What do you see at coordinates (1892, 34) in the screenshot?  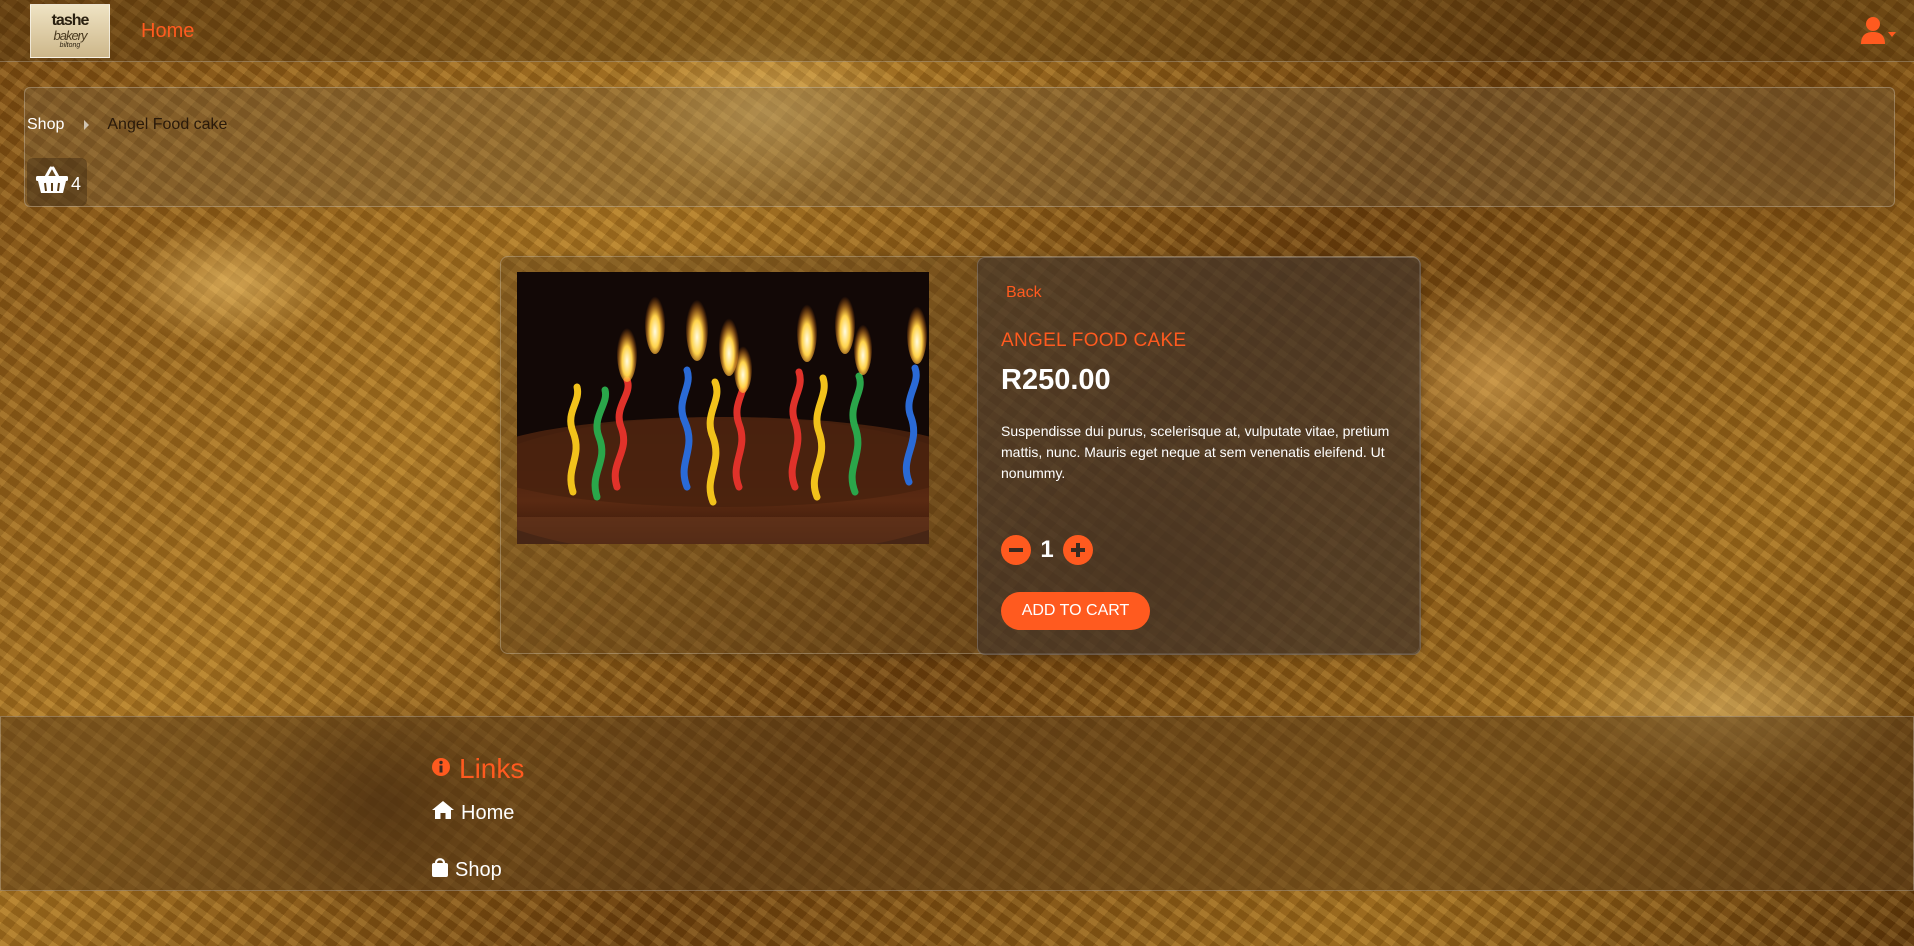 I see `chevron-down-icon` at bounding box center [1892, 34].